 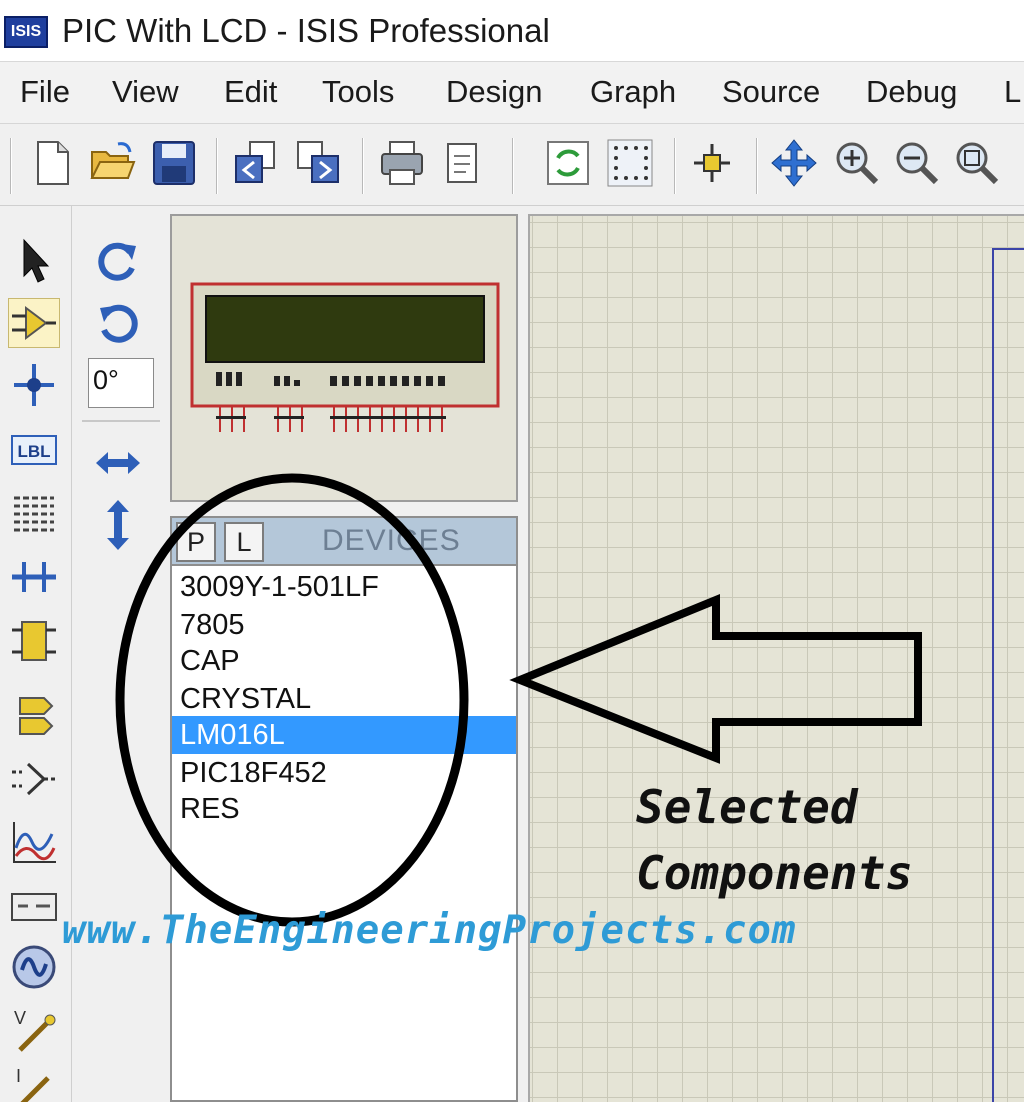 What do you see at coordinates (45, 92) in the screenshot?
I see `menu-file: File` at bounding box center [45, 92].